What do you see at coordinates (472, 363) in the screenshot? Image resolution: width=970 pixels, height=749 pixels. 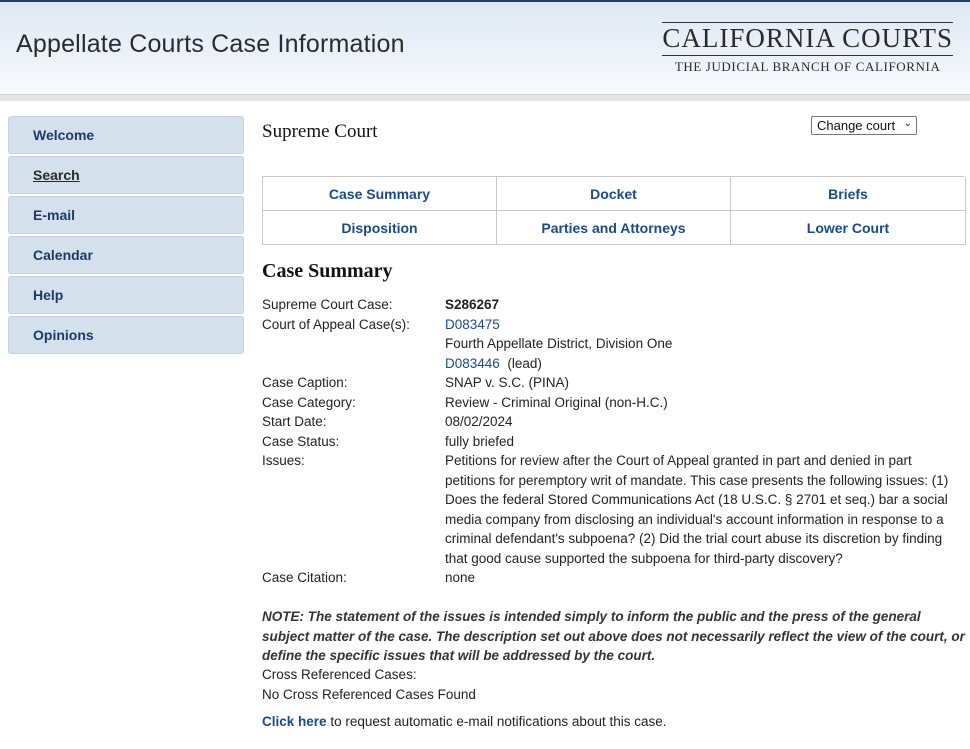 I see `coa-lead-case-link: D083446` at bounding box center [472, 363].